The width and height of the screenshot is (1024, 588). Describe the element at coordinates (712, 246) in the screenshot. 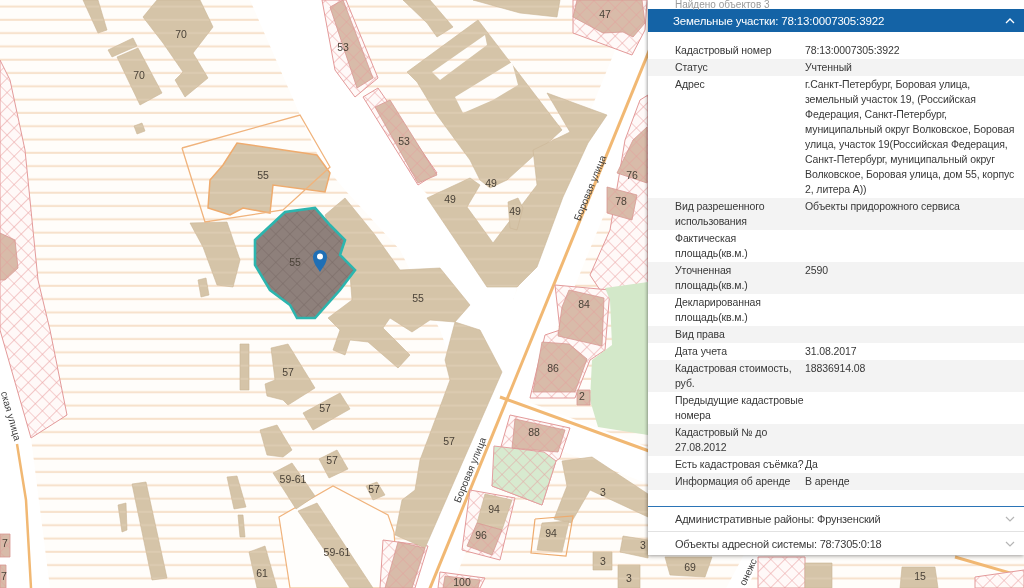

I see `field-label: Фактическая площадь(кв.м.)` at that location.